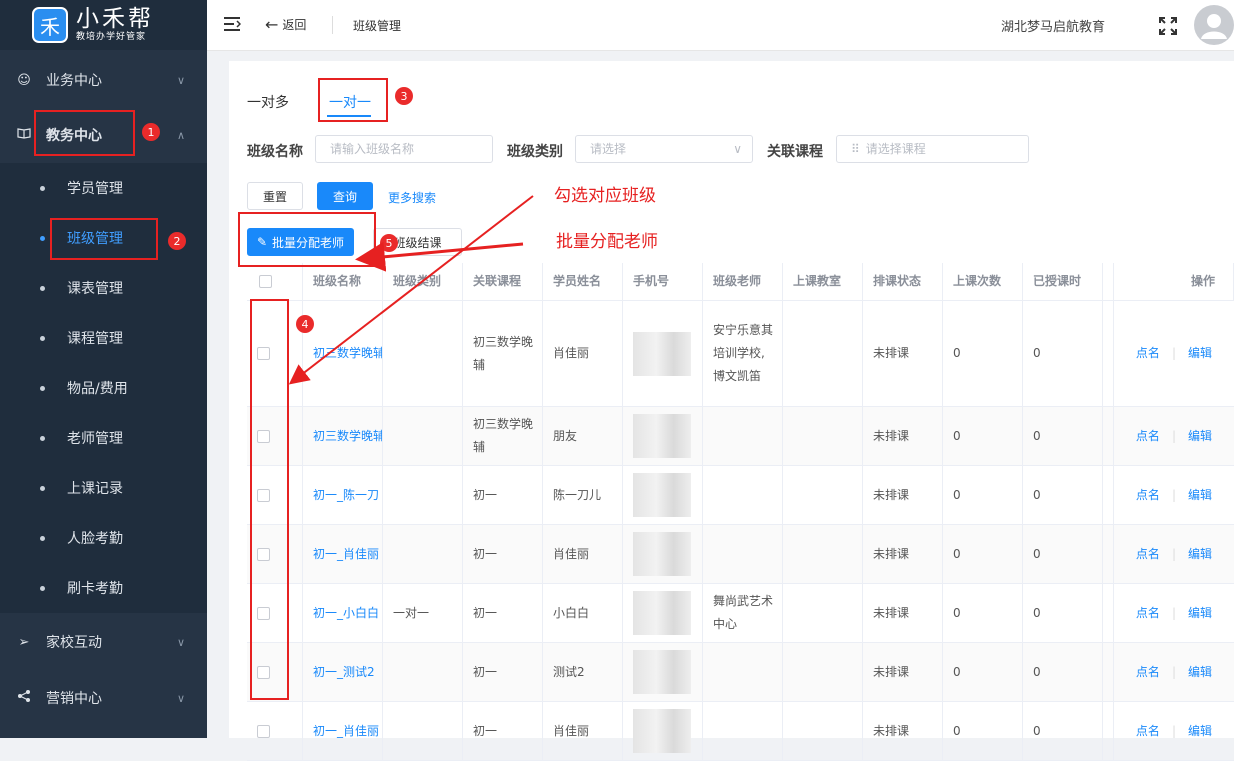  Describe the element at coordinates (411, 290) in the screenshot. I see `annotation-arrows` at that location.